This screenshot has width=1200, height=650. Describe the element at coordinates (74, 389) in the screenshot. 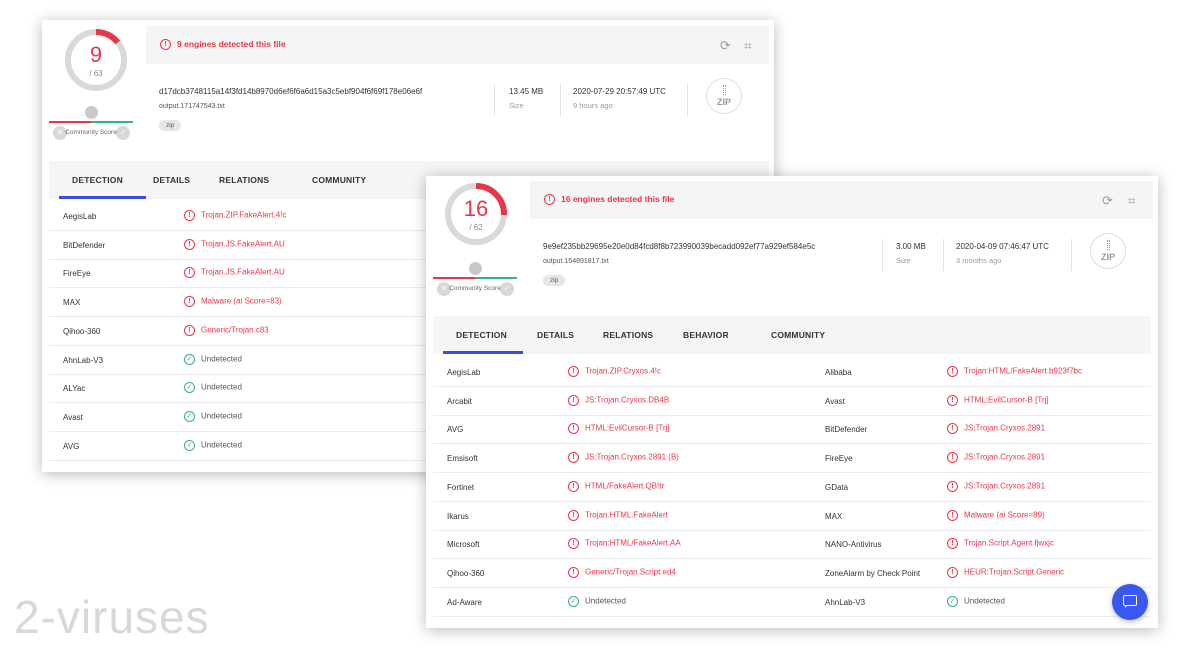

I see `engine-name: ALYac` at that location.